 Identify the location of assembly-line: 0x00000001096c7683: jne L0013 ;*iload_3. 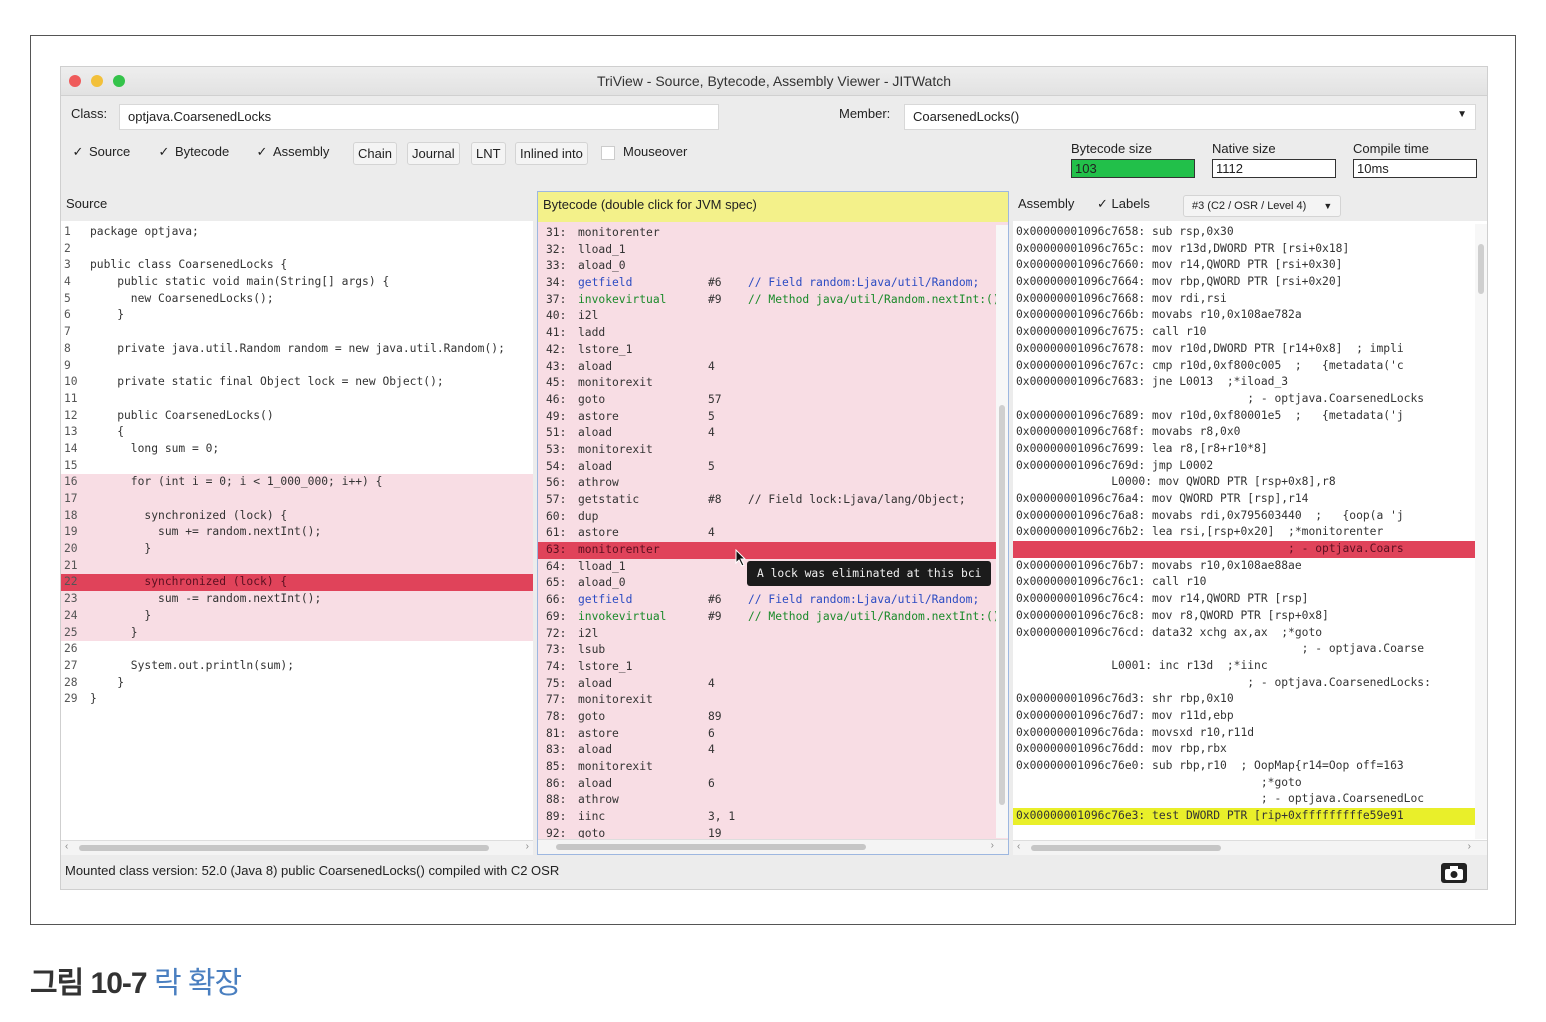
(1244, 382).